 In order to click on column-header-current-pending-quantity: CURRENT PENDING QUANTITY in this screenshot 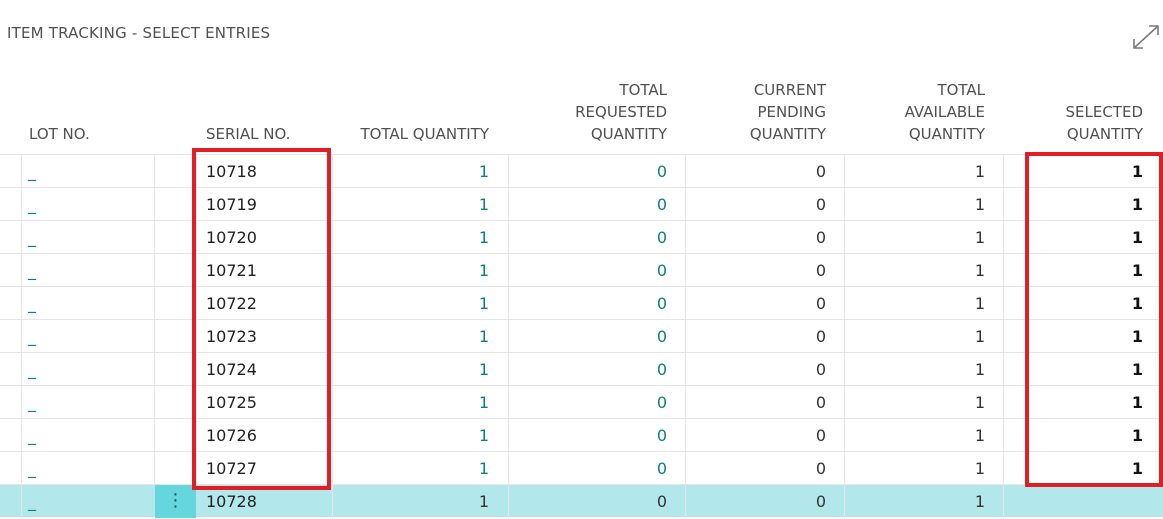, I will do `click(758, 112)`.